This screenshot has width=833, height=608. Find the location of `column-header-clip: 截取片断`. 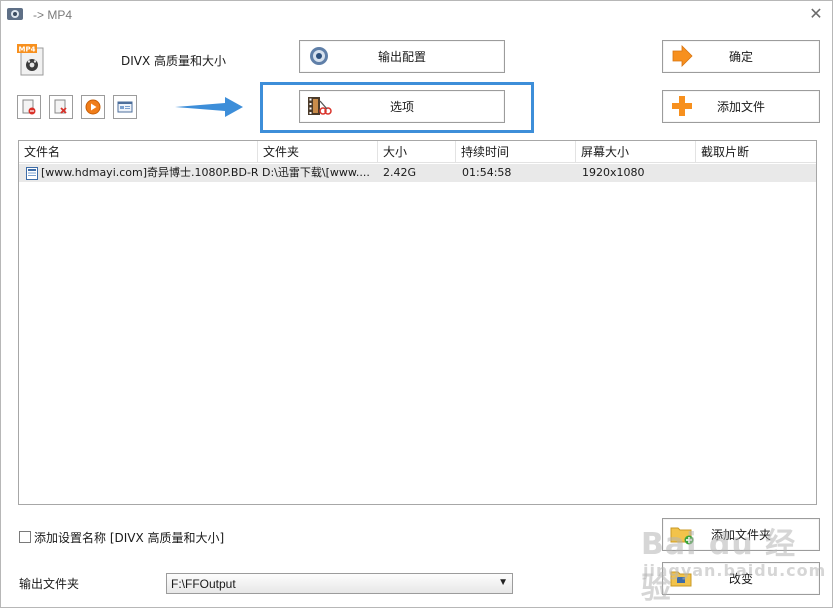

column-header-clip: 截取片断 is located at coordinates (756, 152).